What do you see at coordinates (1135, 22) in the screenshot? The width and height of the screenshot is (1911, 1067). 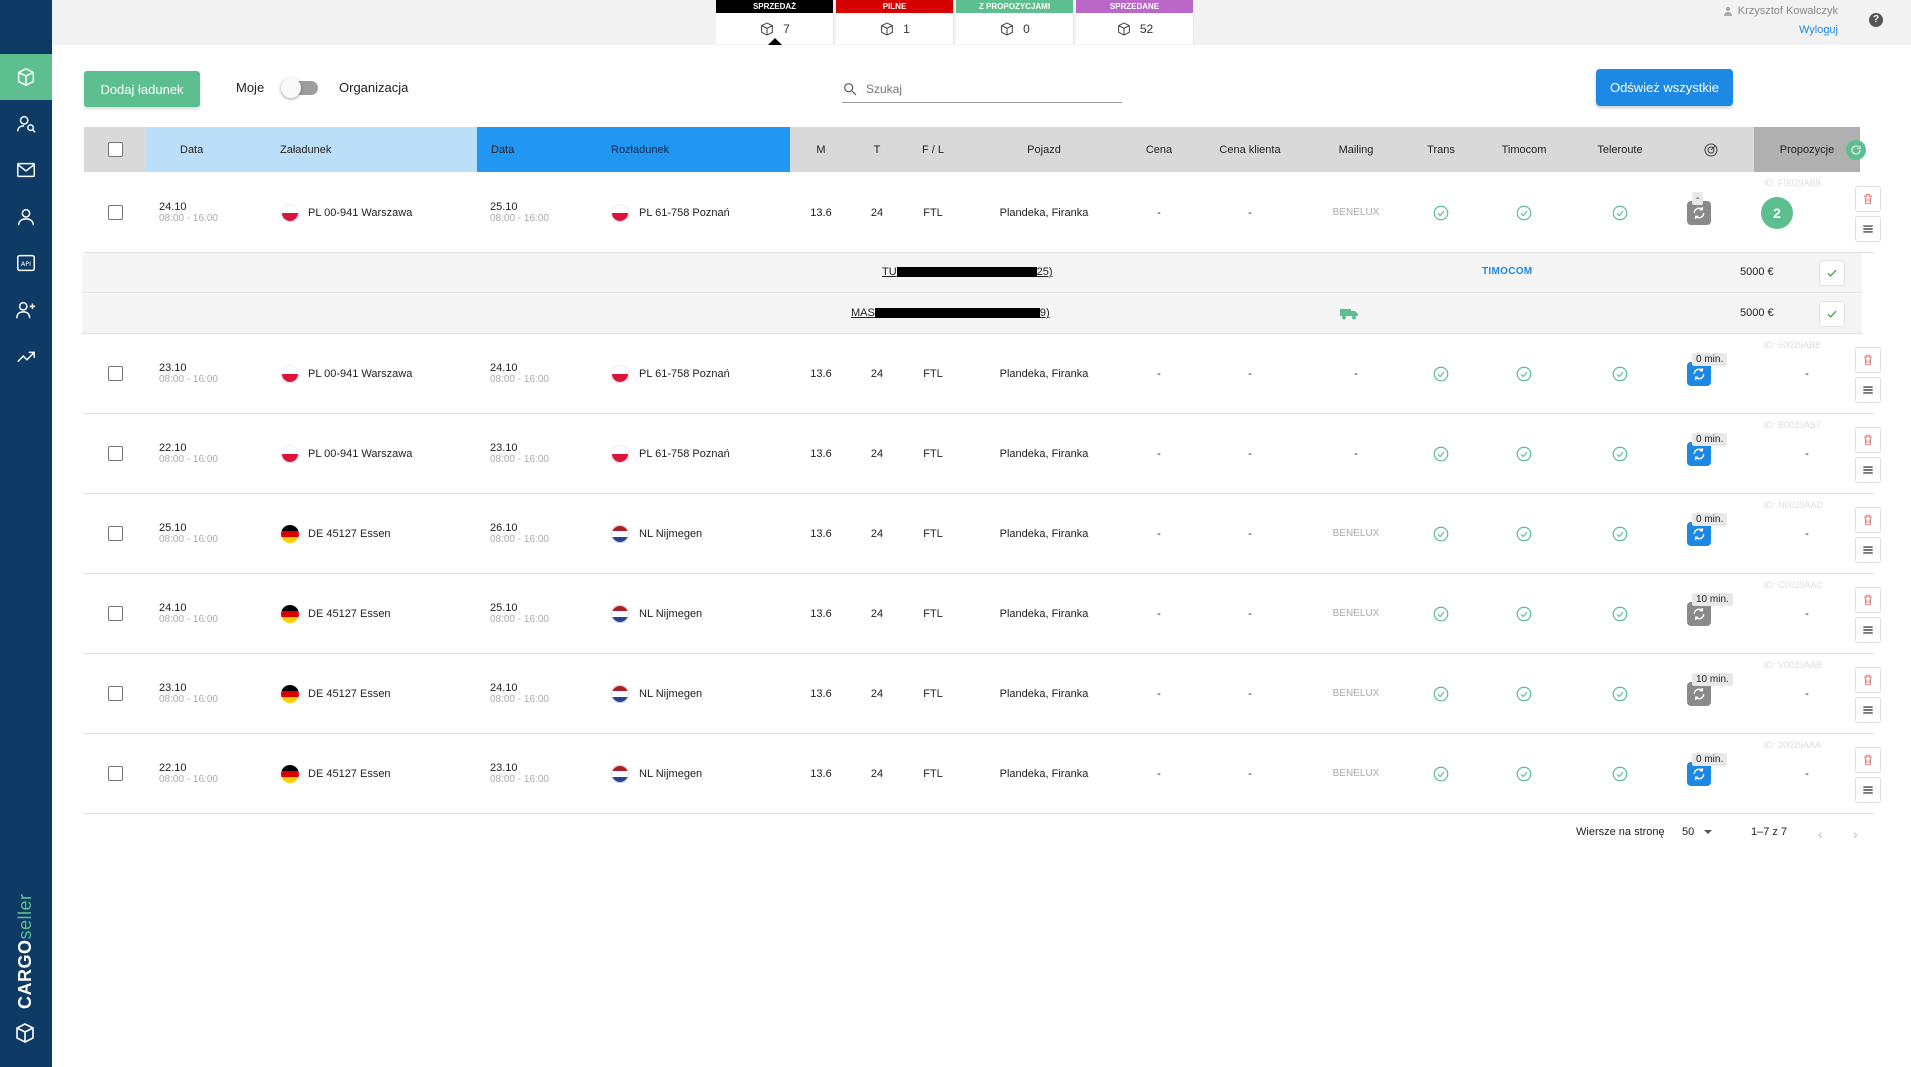 I see `stat-tab-3: SPRZEDANE 52` at bounding box center [1135, 22].